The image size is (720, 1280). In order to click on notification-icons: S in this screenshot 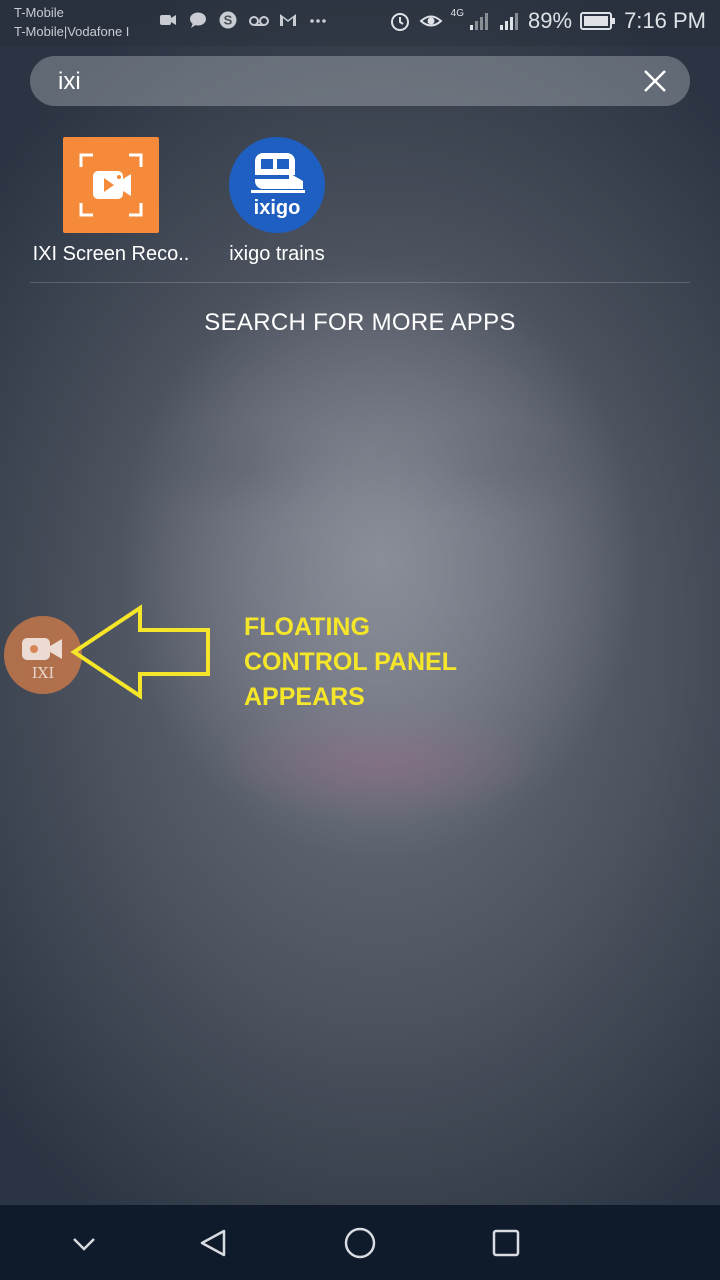, I will do `click(243, 20)`.